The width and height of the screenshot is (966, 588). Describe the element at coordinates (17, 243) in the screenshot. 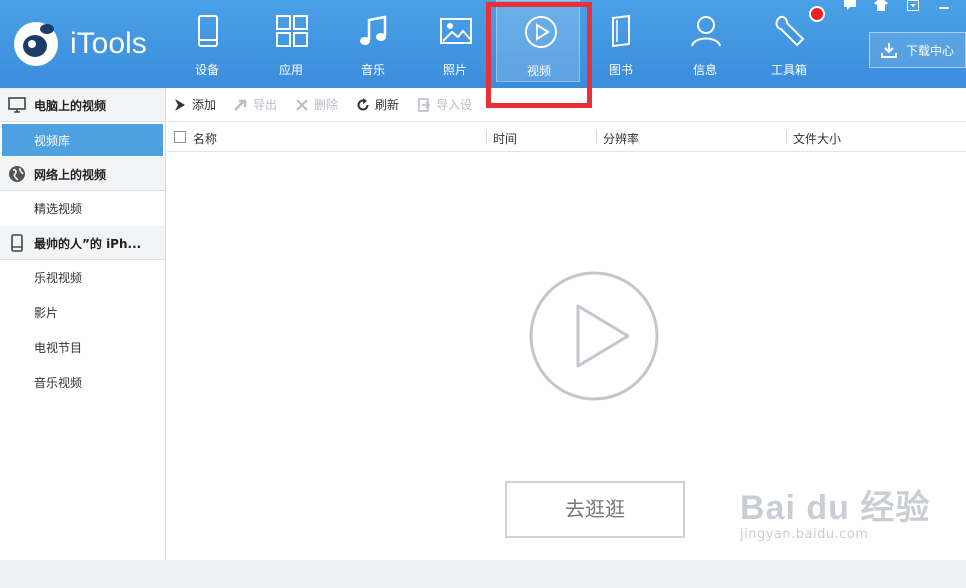

I see `phone-icon` at that location.